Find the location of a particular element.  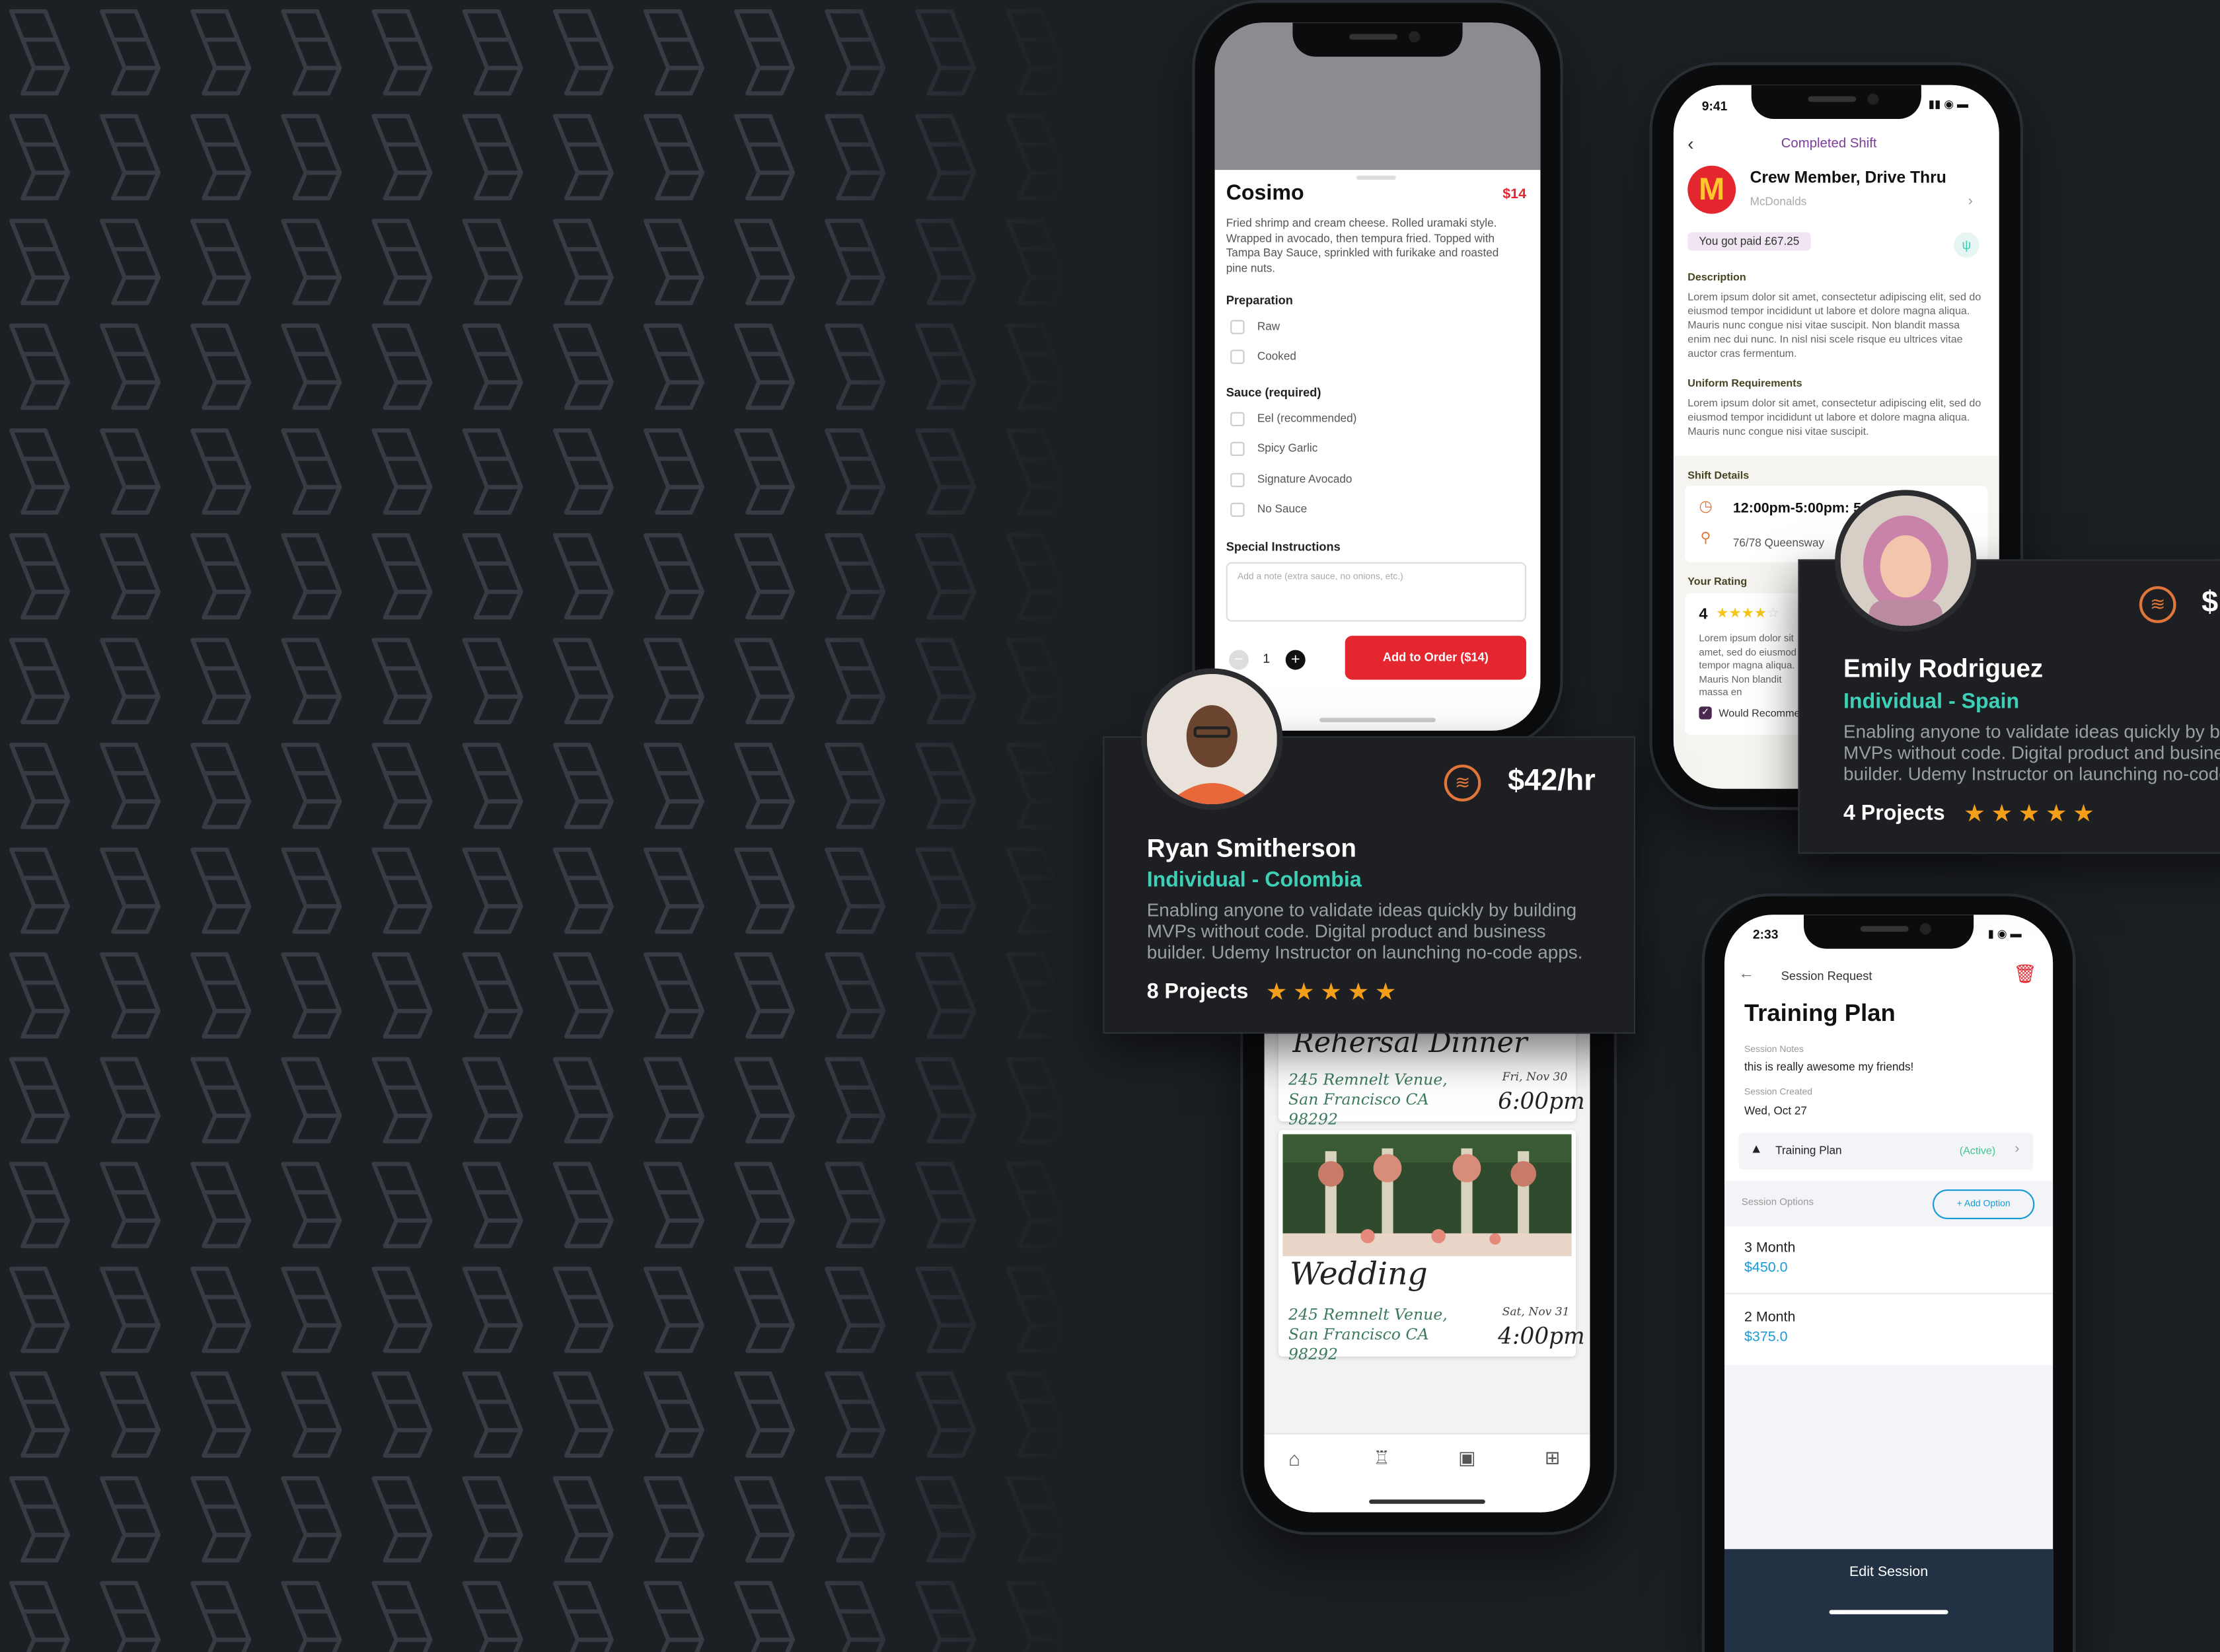

shift-role: Crew Member, Drive Thru is located at coordinates (1848, 179).